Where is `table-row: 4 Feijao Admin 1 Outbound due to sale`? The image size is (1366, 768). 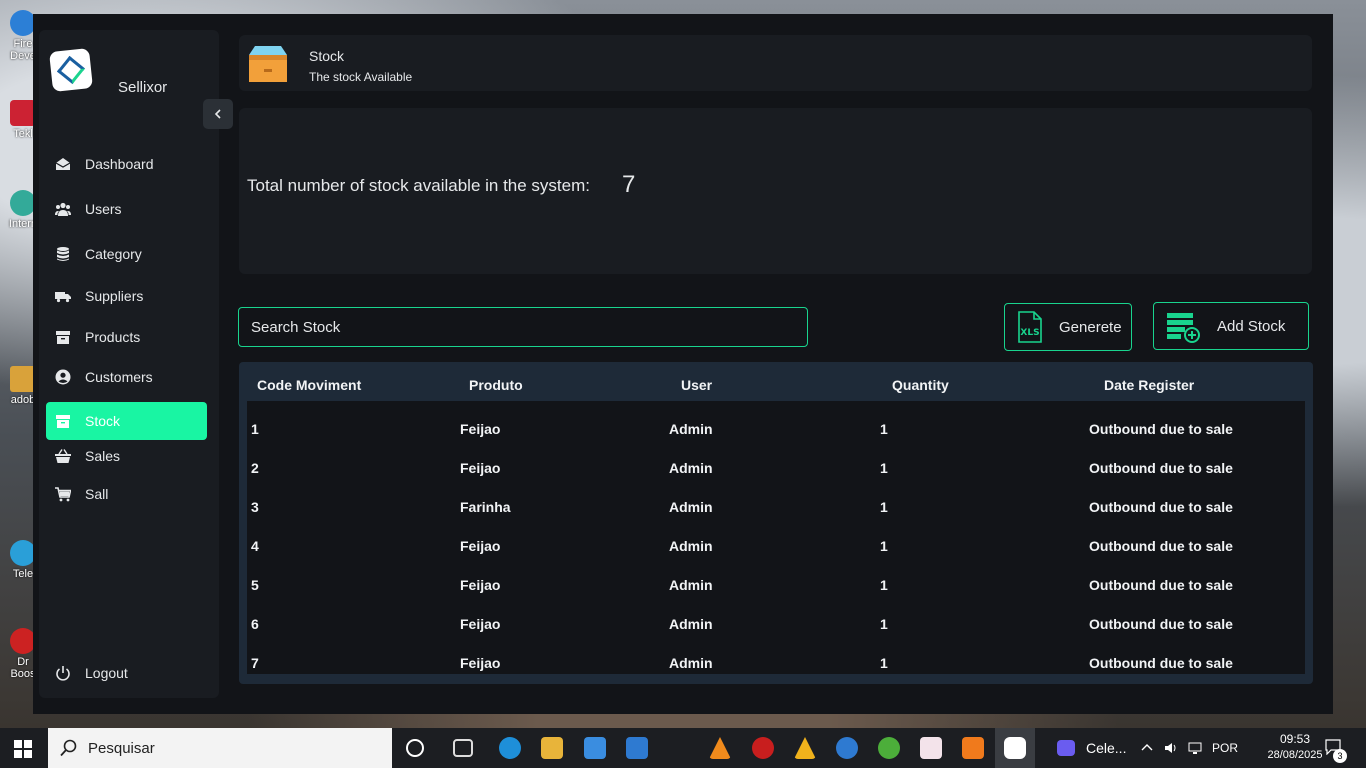 table-row: 4 Feijao Admin 1 Outbound due to sale is located at coordinates (776, 537).